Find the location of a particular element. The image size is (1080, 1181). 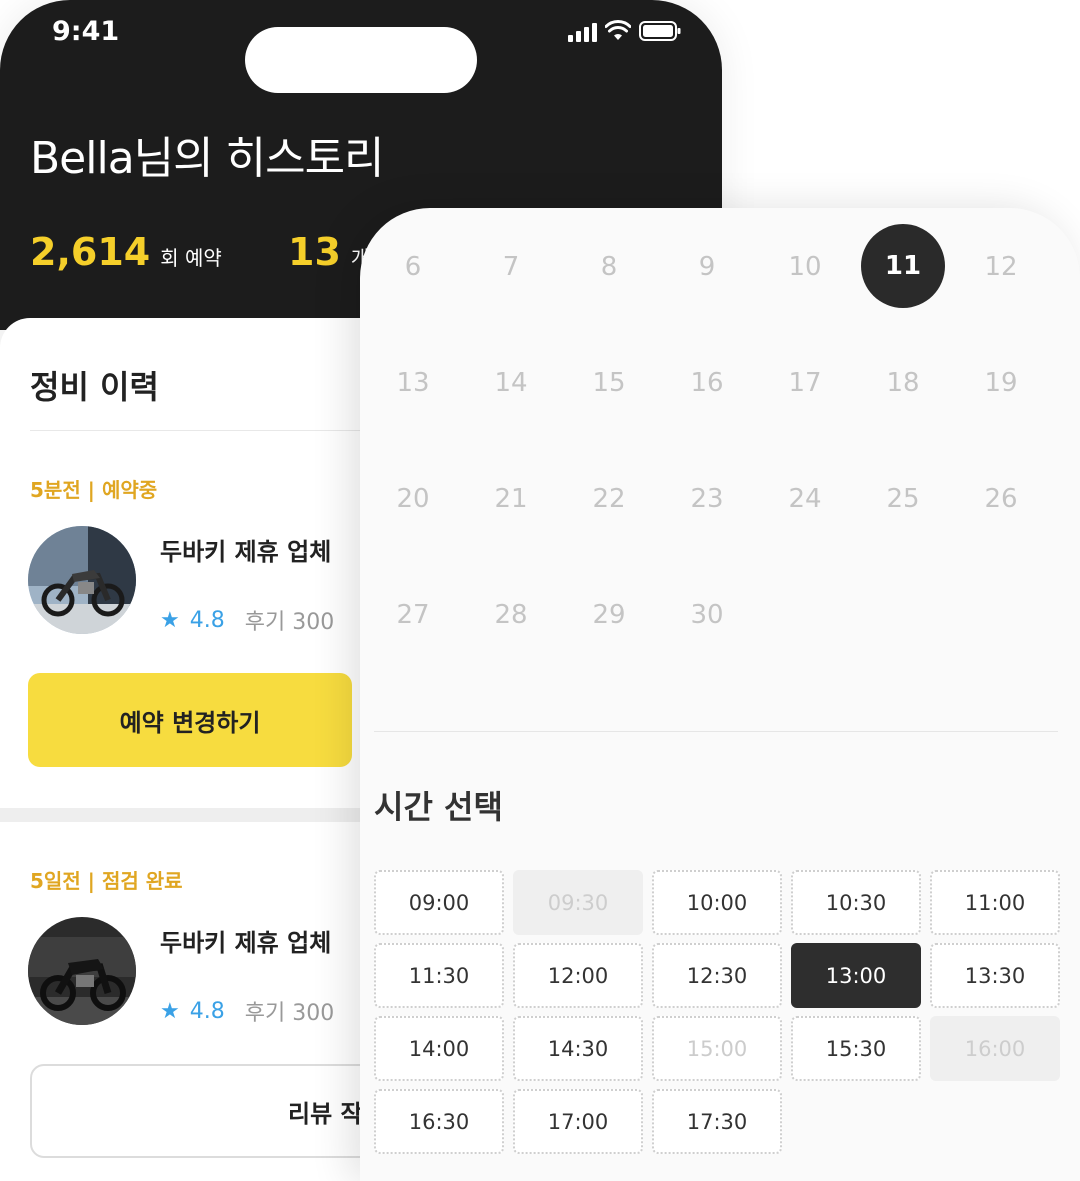

time-slot: 16:30 is located at coordinates (439, 1121).